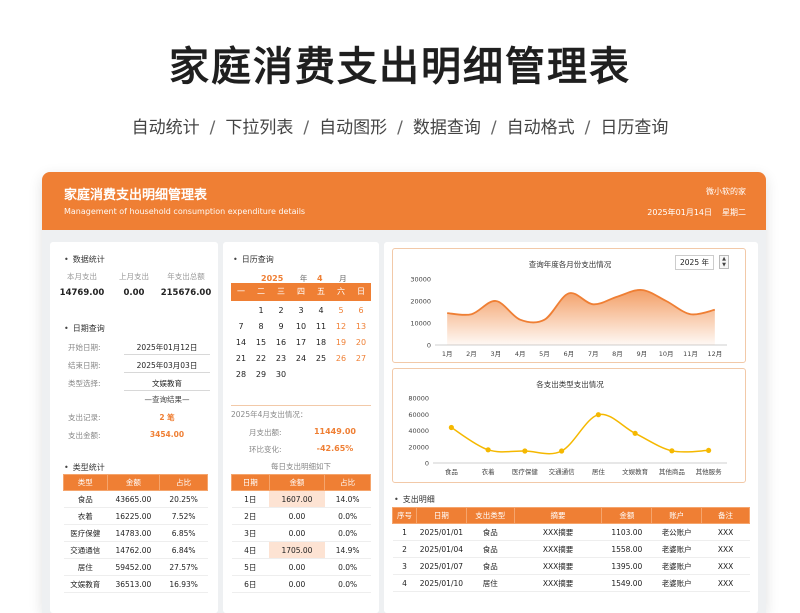 This screenshot has width=800, height=613. I want to click on stat-header-last-month: 上月支出, so click(134, 276).